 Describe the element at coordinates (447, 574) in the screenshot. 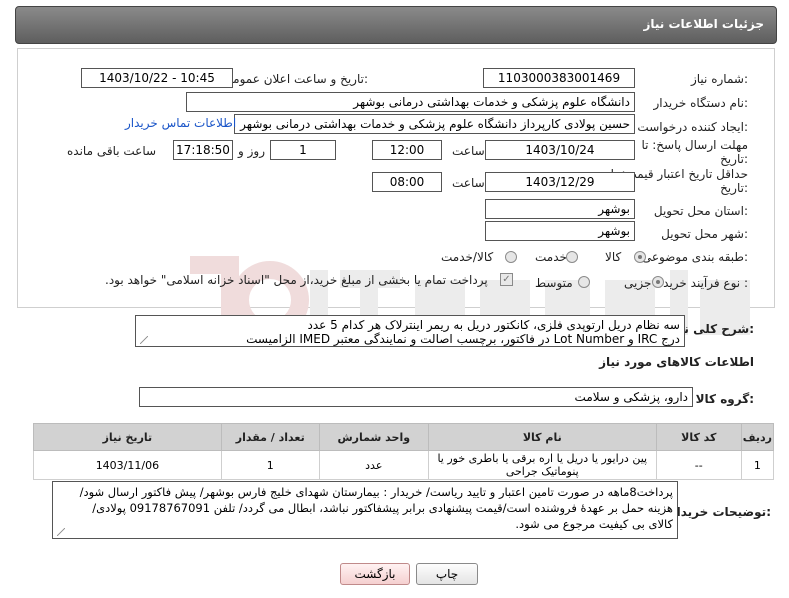

I see `print-button: چاپ` at that location.